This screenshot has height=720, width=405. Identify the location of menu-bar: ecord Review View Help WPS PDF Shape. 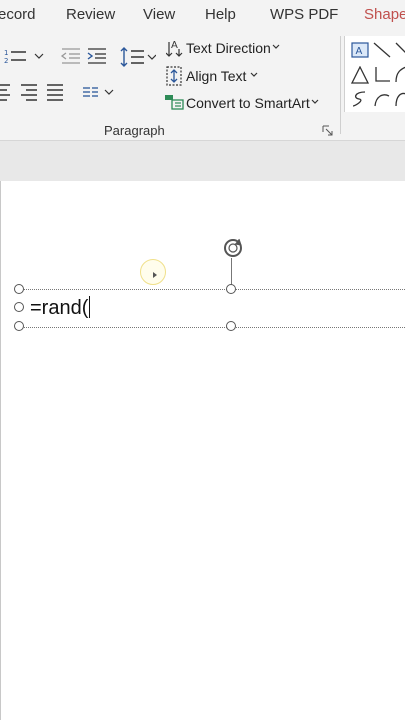
(202, 15).